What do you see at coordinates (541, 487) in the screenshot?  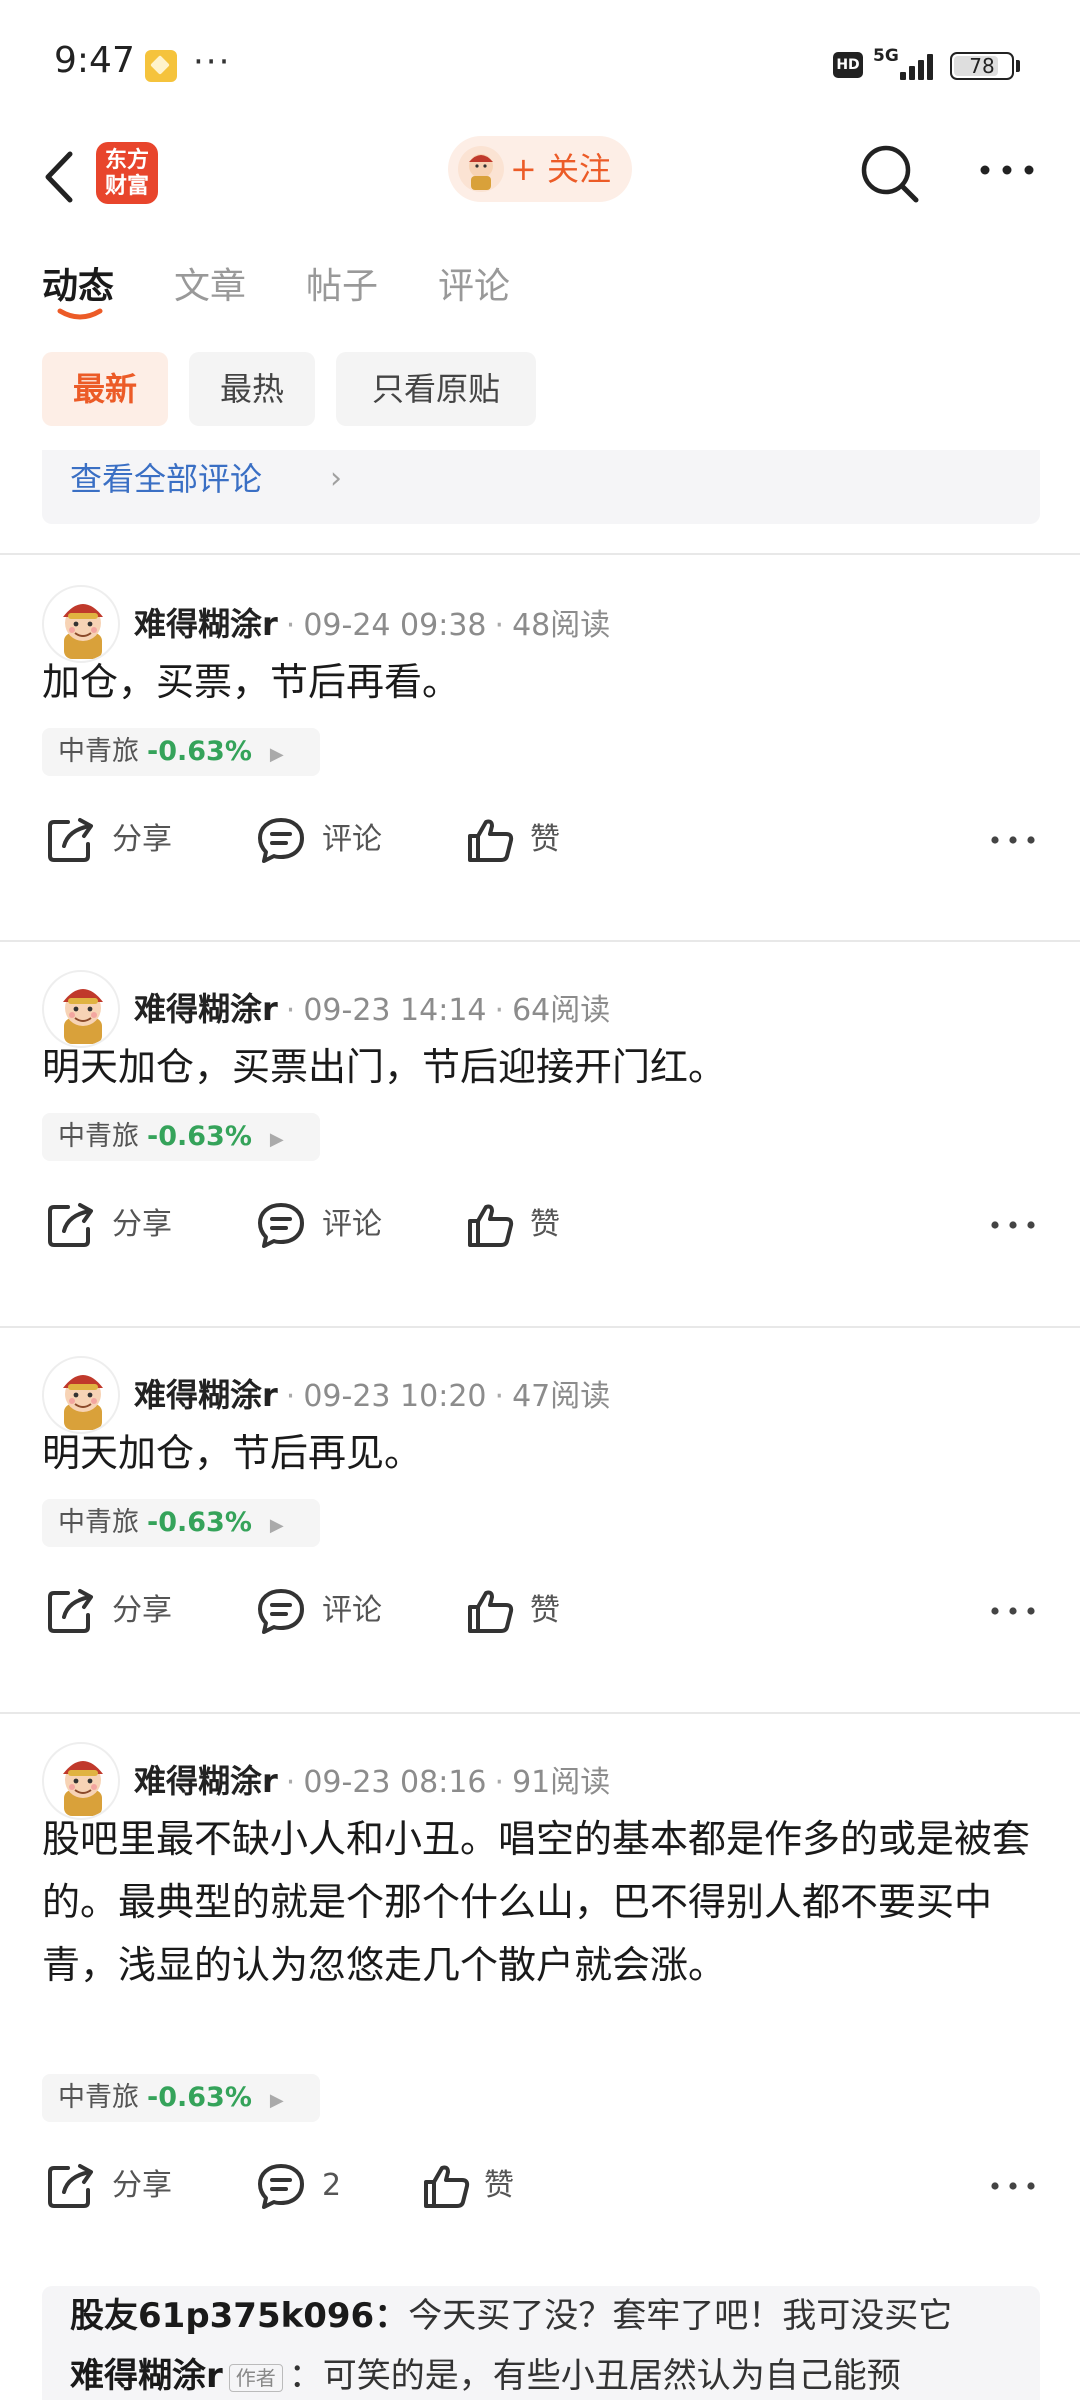 I see `view-all-comments-panel: 查看全部评论 ›` at bounding box center [541, 487].